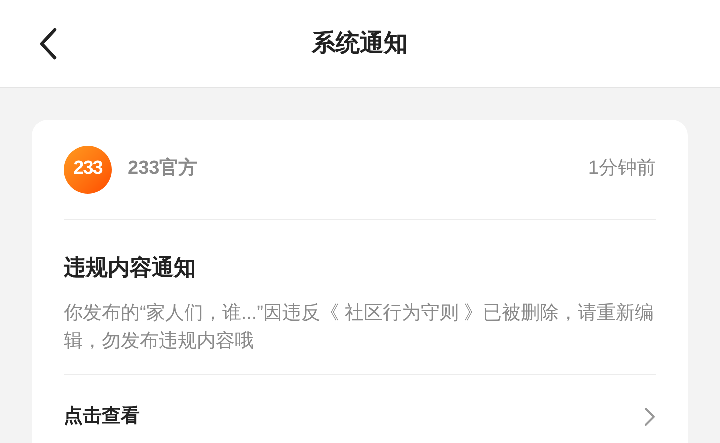 The width and height of the screenshot is (720, 443). I want to click on chevron-right-icon, so click(650, 417).